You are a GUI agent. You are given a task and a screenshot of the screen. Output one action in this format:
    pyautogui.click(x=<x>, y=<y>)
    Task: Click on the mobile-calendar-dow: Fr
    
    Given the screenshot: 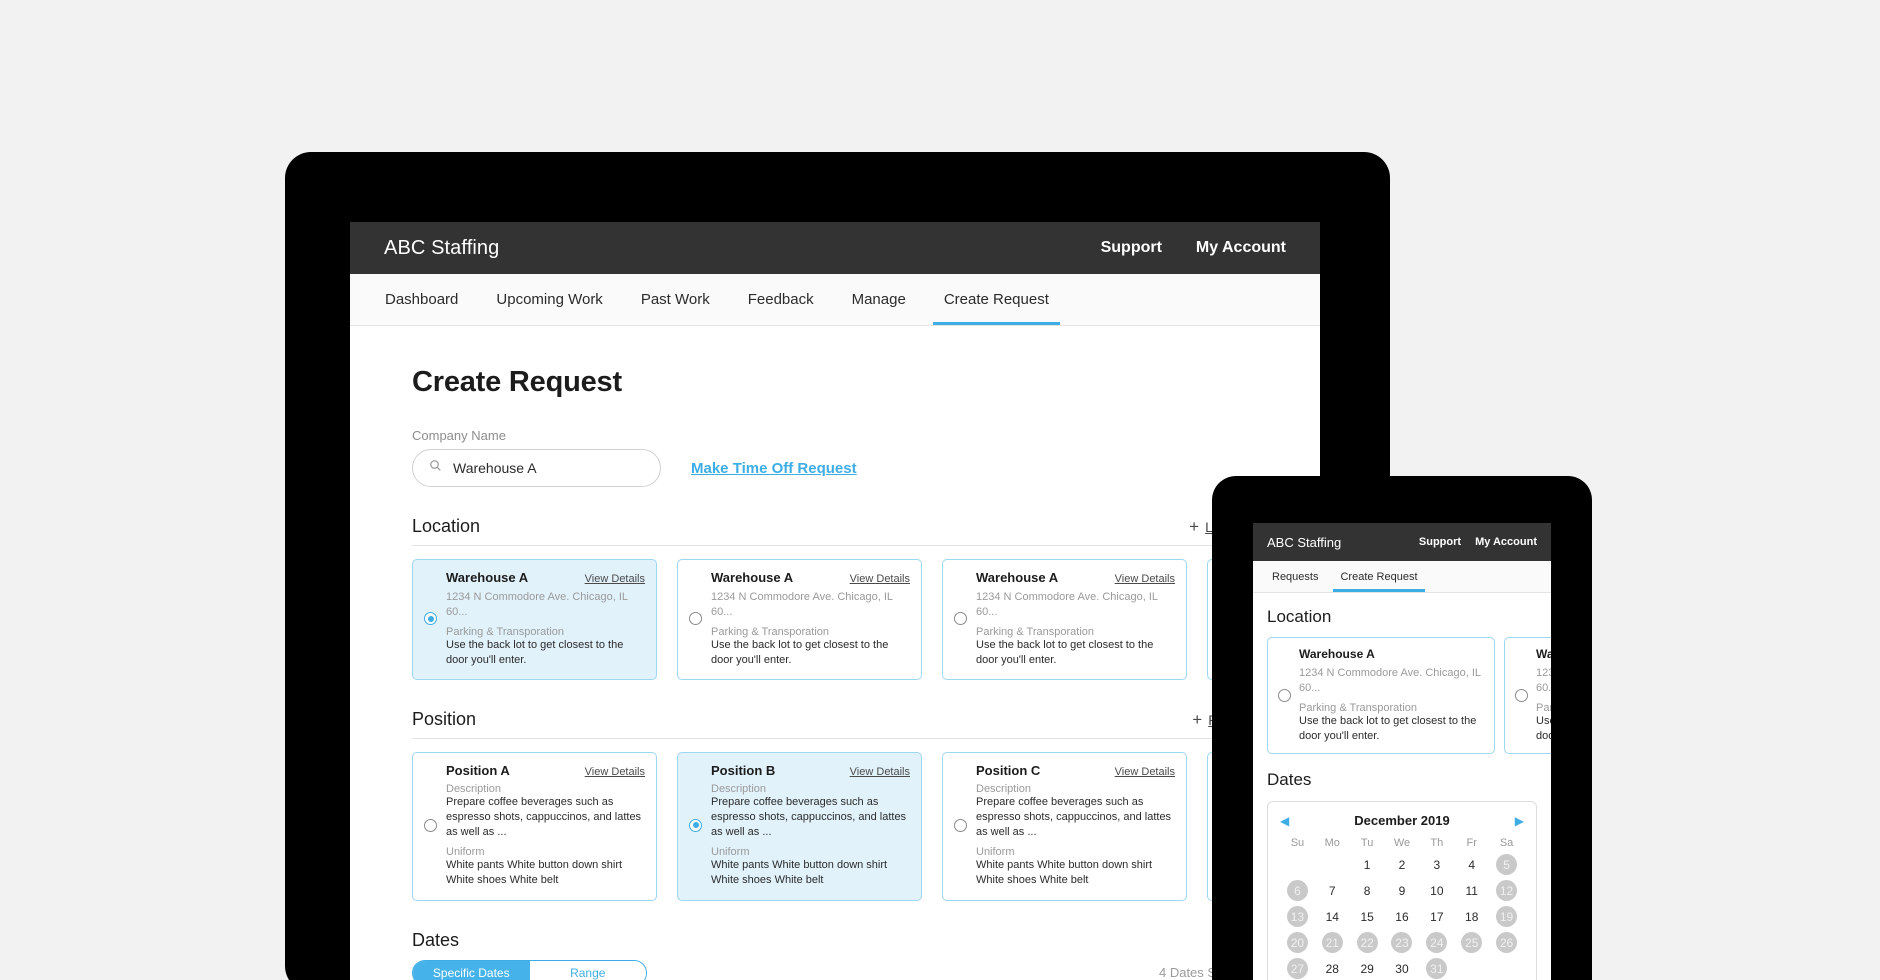 What is the action you would take?
    pyautogui.click(x=1471, y=843)
    